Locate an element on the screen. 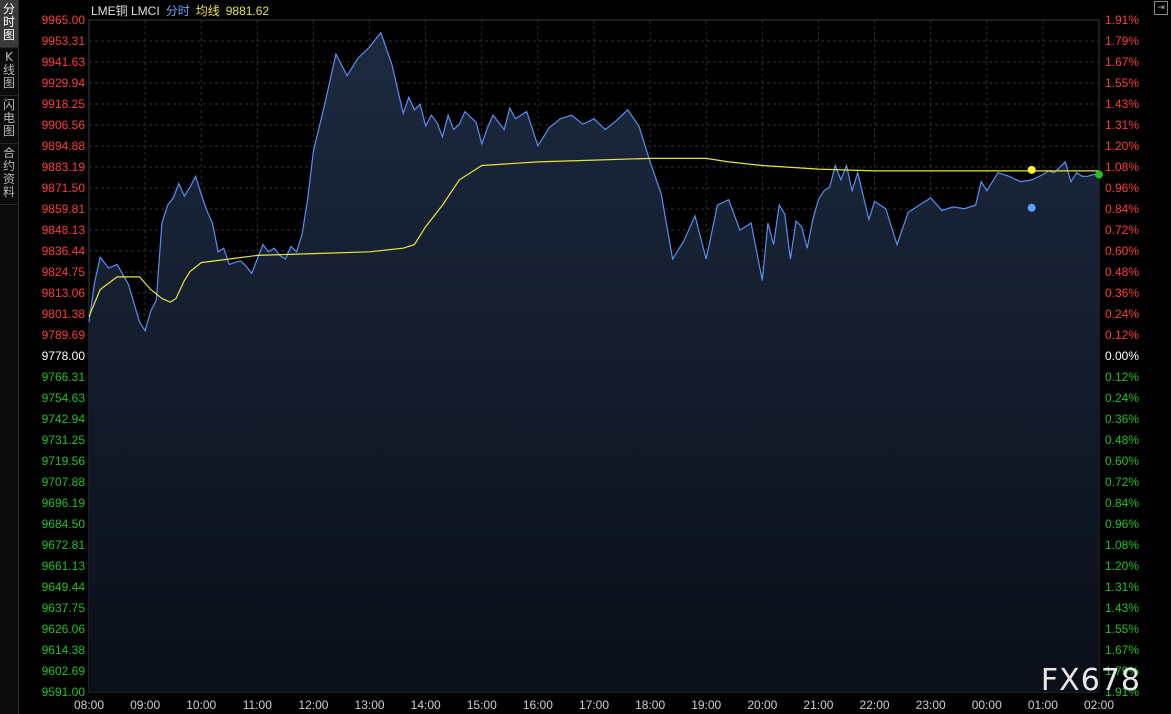 Image resolution: width=1171 pixels, height=714 pixels. y-tick-label: 9707.88 is located at coordinates (64, 482).